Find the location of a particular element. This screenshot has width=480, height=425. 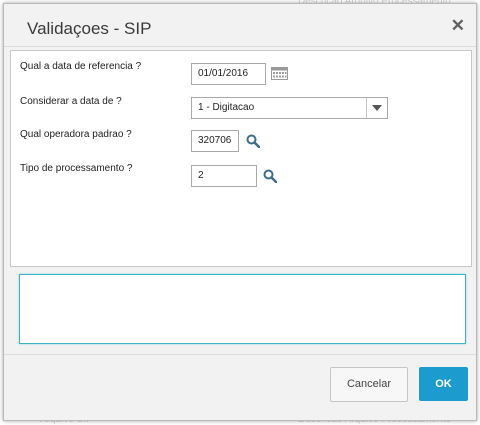

calendar-icon is located at coordinates (279, 76).